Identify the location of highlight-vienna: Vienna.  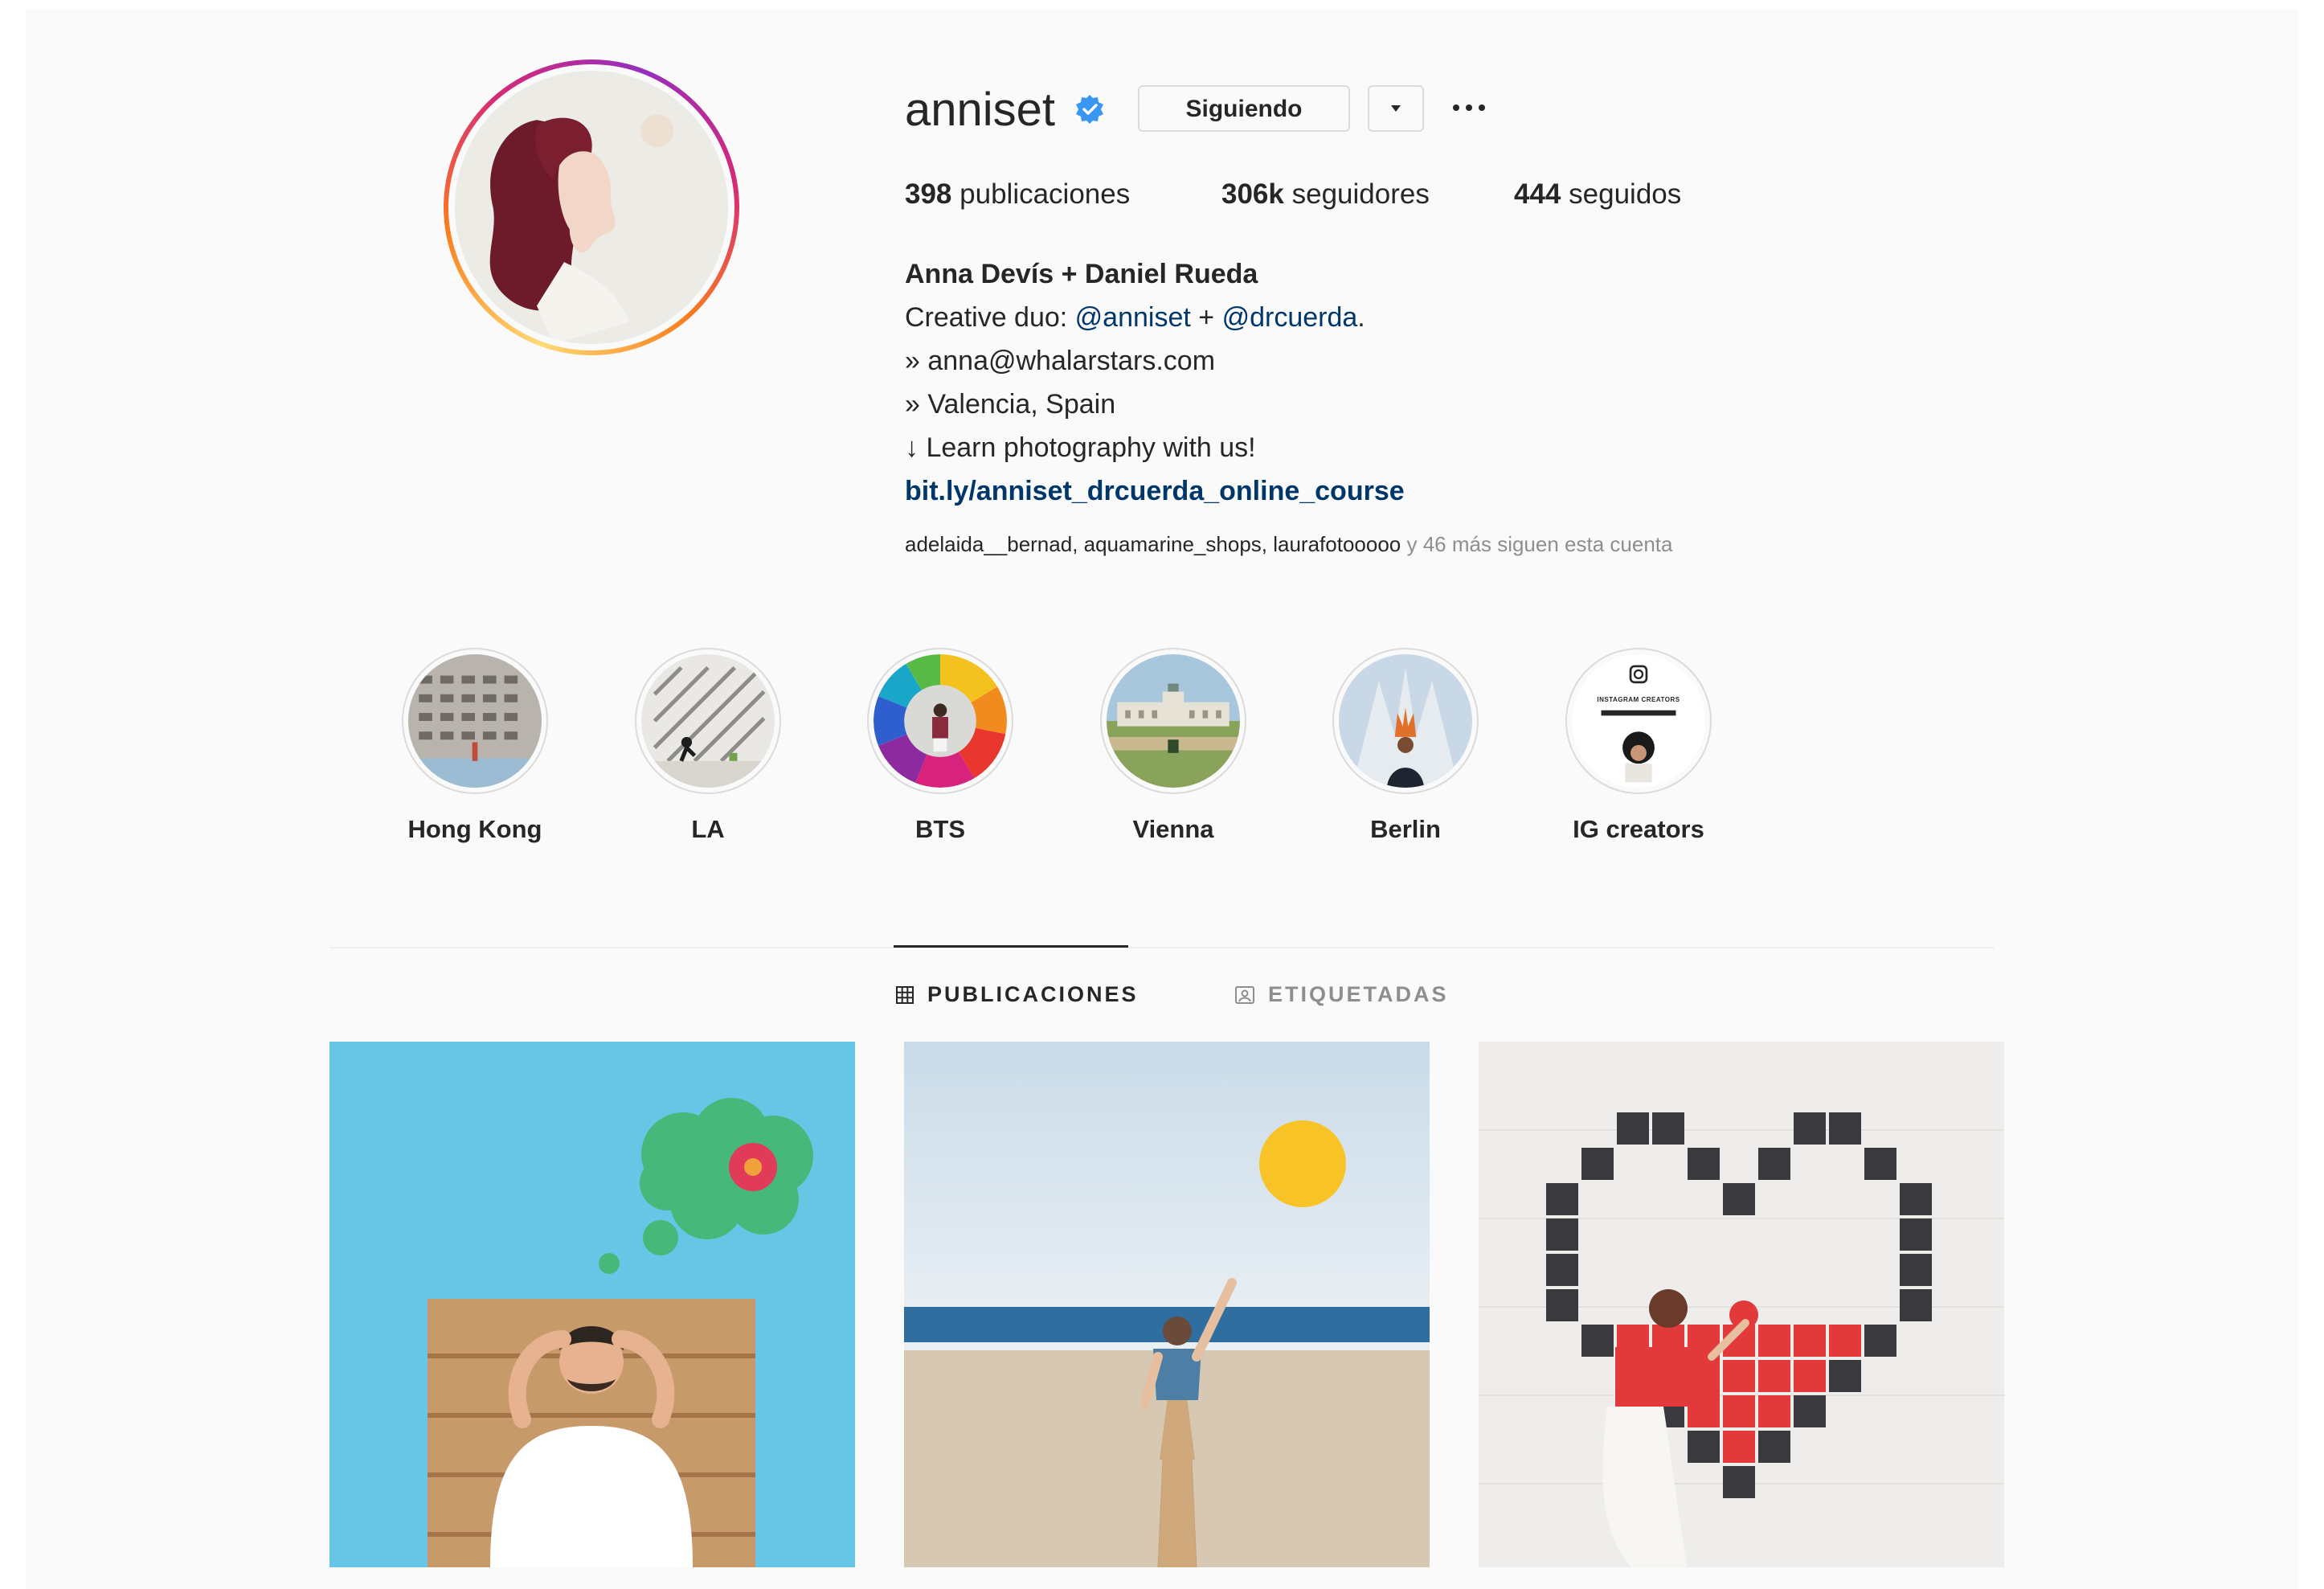
(1174, 746).